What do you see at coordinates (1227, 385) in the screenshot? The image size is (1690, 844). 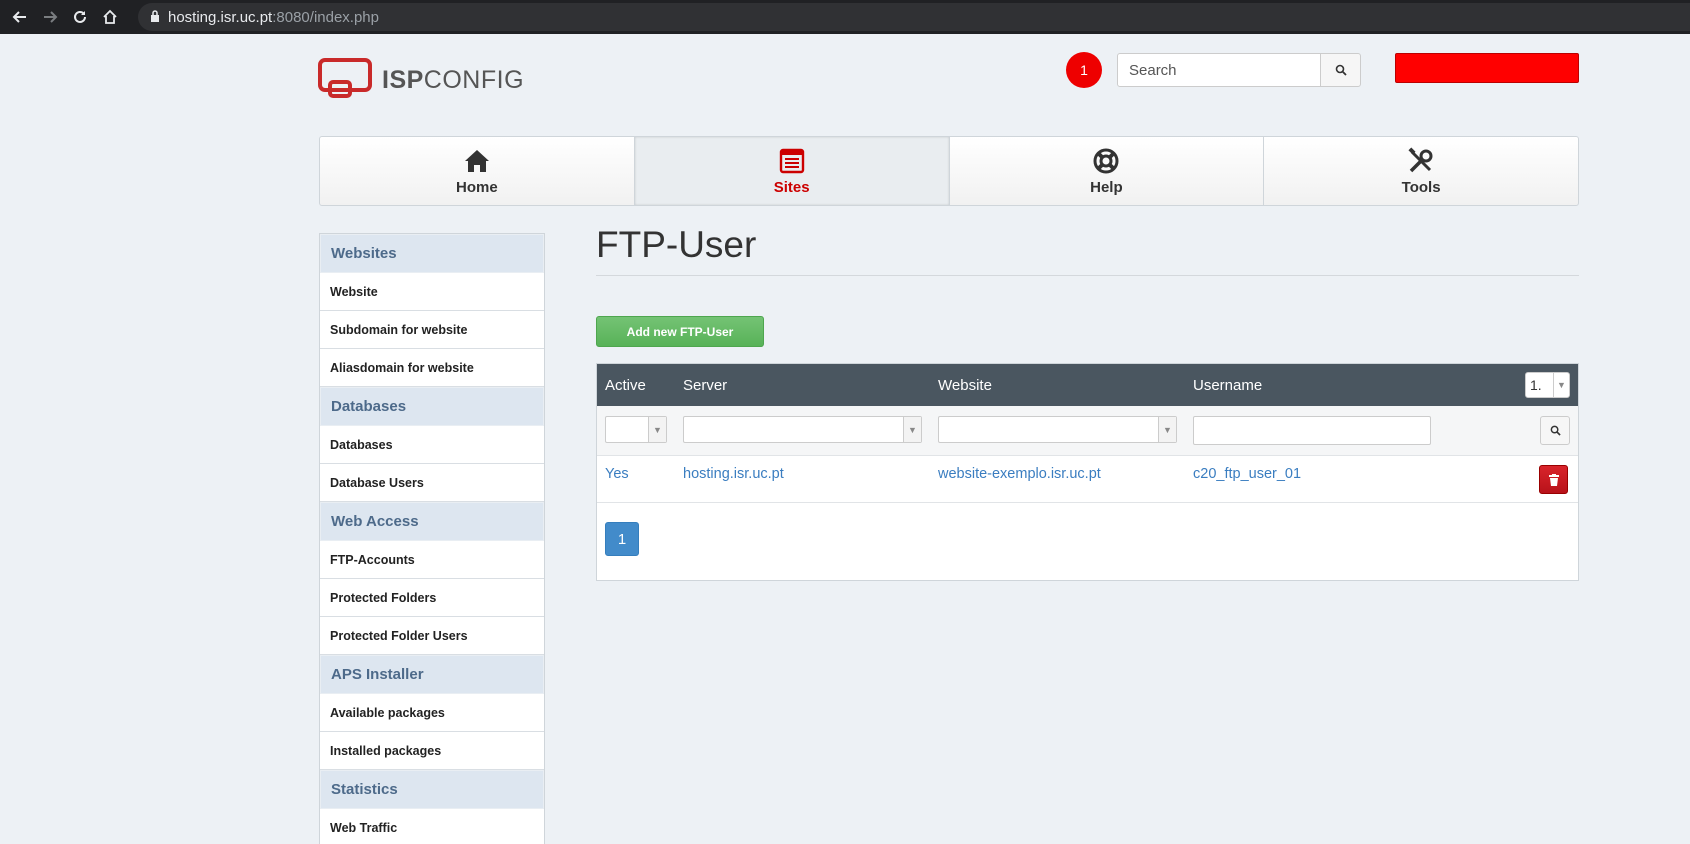 I see `column-header-username: Username` at bounding box center [1227, 385].